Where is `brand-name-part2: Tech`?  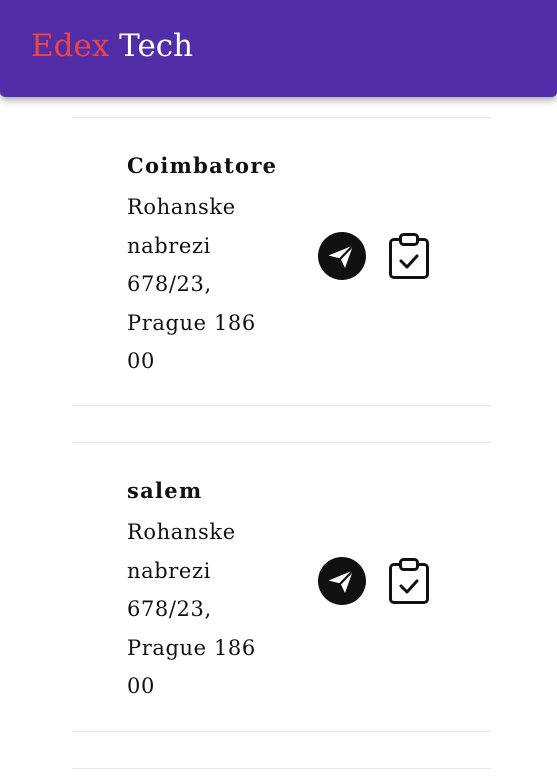
brand-name-part2: Tech is located at coordinates (156, 46).